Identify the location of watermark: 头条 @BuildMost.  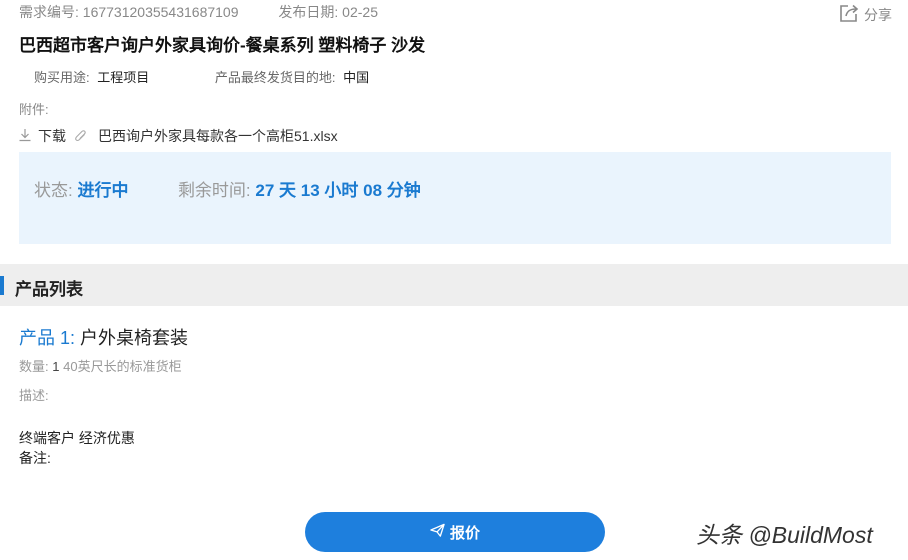
(784, 535).